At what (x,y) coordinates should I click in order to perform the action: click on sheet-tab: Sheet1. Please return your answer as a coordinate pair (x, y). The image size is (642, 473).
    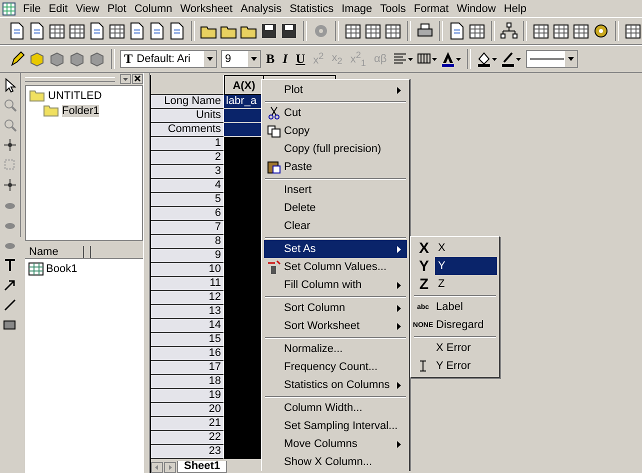
    Looking at the image, I should click on (202, 467).